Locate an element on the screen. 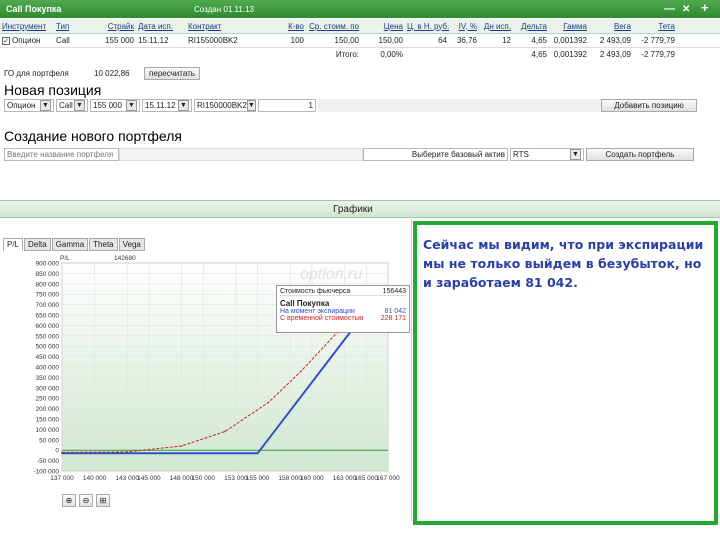 Image resolution: width=720 pixels, height=540 pixels. y-tick-label: 400 000 is located at coordinates (48, 368).